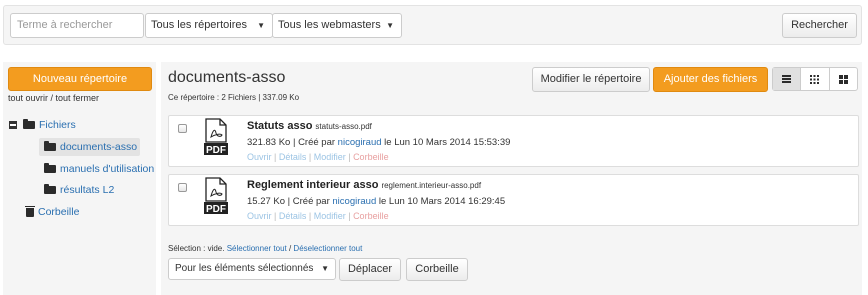 This screenshot has width=868, height=295. I want to click on file-title: Statuts asso statuts-asso.pdf, so click(309, 126).